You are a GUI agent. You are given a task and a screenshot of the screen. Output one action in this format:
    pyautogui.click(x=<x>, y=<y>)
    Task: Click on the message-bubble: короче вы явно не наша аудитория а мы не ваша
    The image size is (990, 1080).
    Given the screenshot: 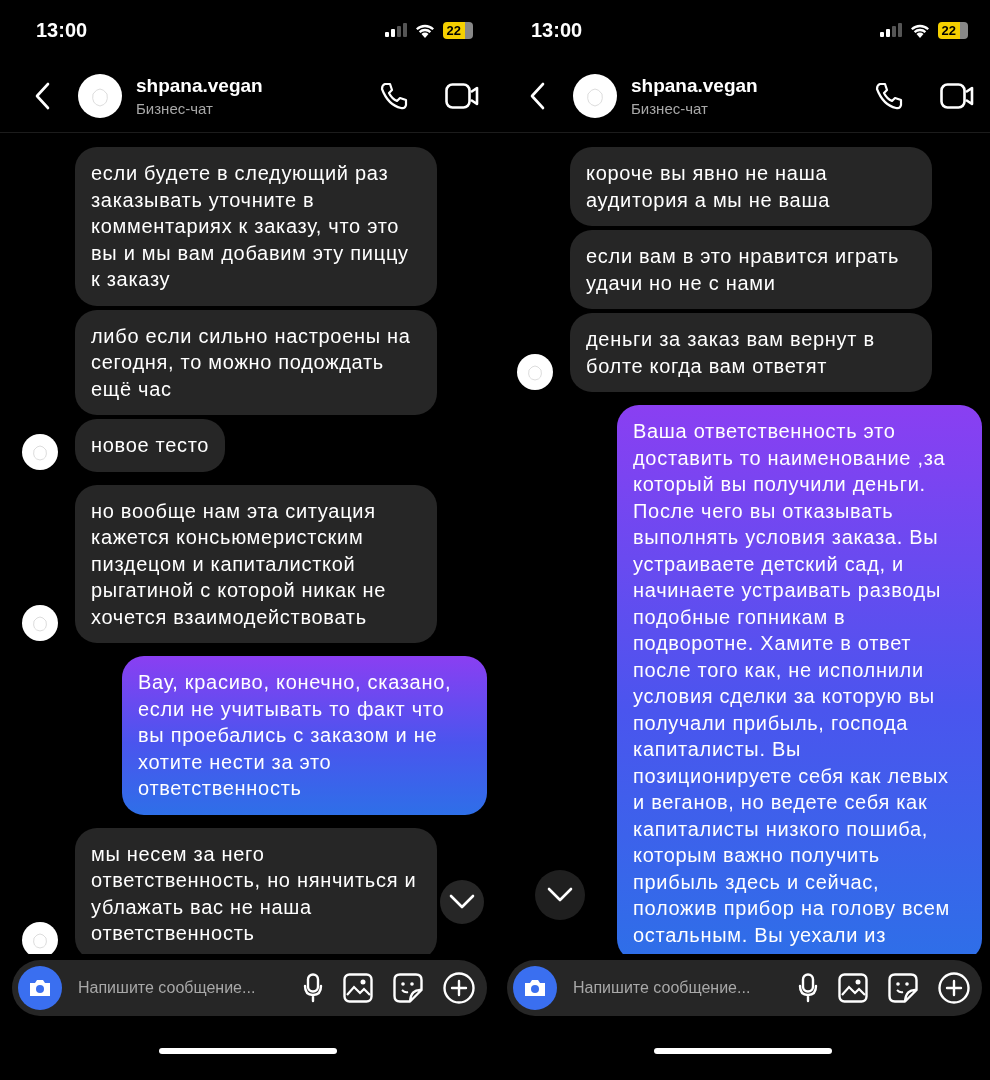 What is the action you would take?
    pyautogui.click(x=751, y=186)
    